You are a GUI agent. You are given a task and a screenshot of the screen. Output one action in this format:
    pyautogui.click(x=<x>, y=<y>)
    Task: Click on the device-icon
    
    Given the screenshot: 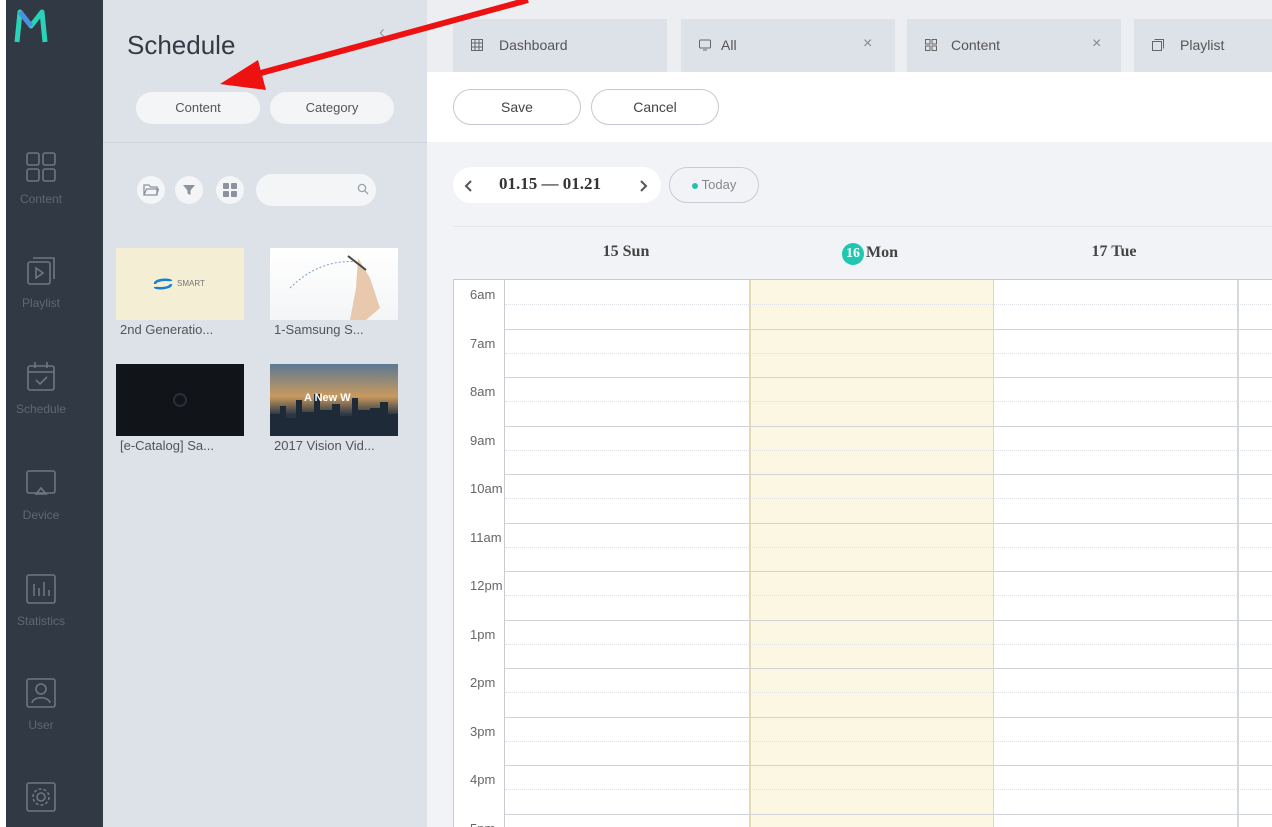 What is the action you would take?
    pyautogui.click(x=41, y=482)
    